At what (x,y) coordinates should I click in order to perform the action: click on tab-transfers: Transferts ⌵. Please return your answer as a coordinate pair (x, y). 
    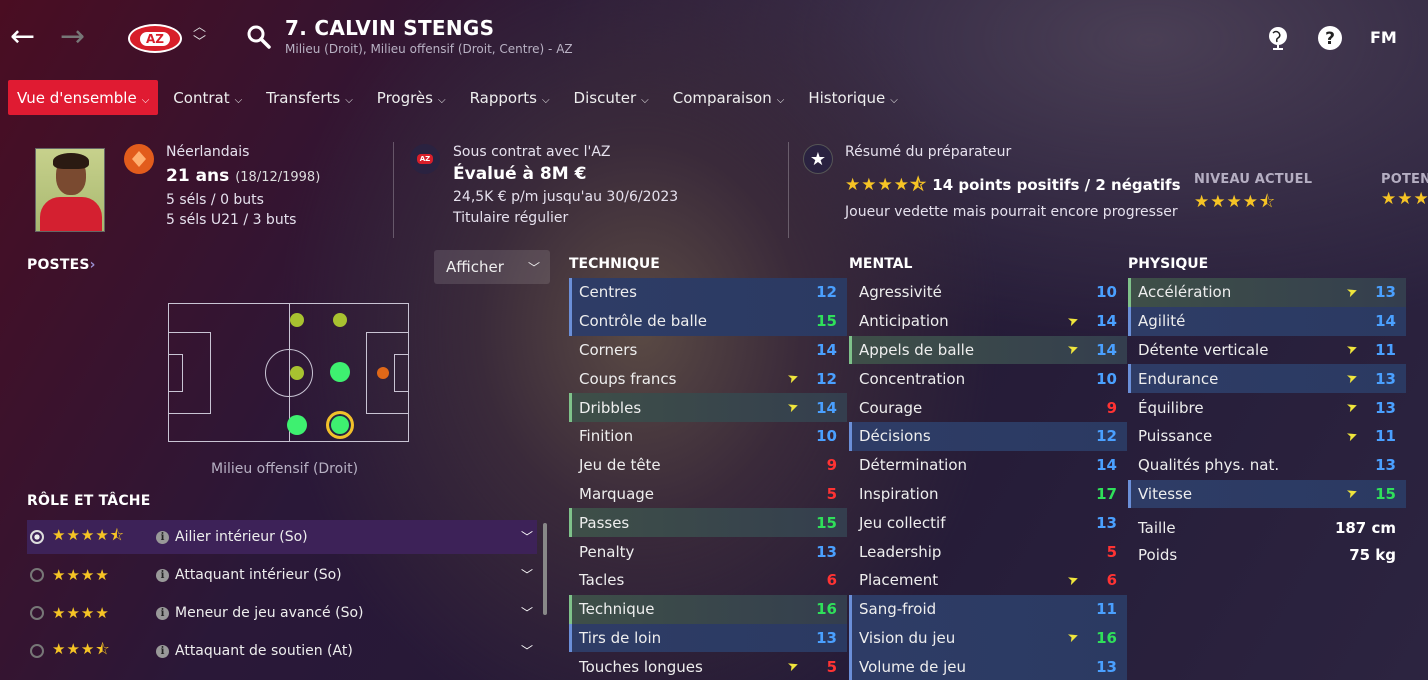
    Looking at the image, I should click on (309, 97).